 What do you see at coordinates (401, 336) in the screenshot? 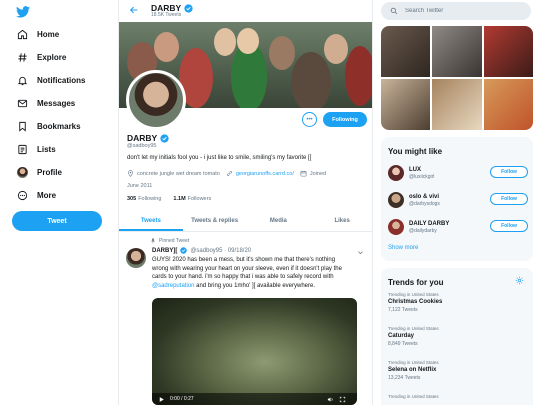
I see `trend-name: Caturday` at bounding box center [401, 336].